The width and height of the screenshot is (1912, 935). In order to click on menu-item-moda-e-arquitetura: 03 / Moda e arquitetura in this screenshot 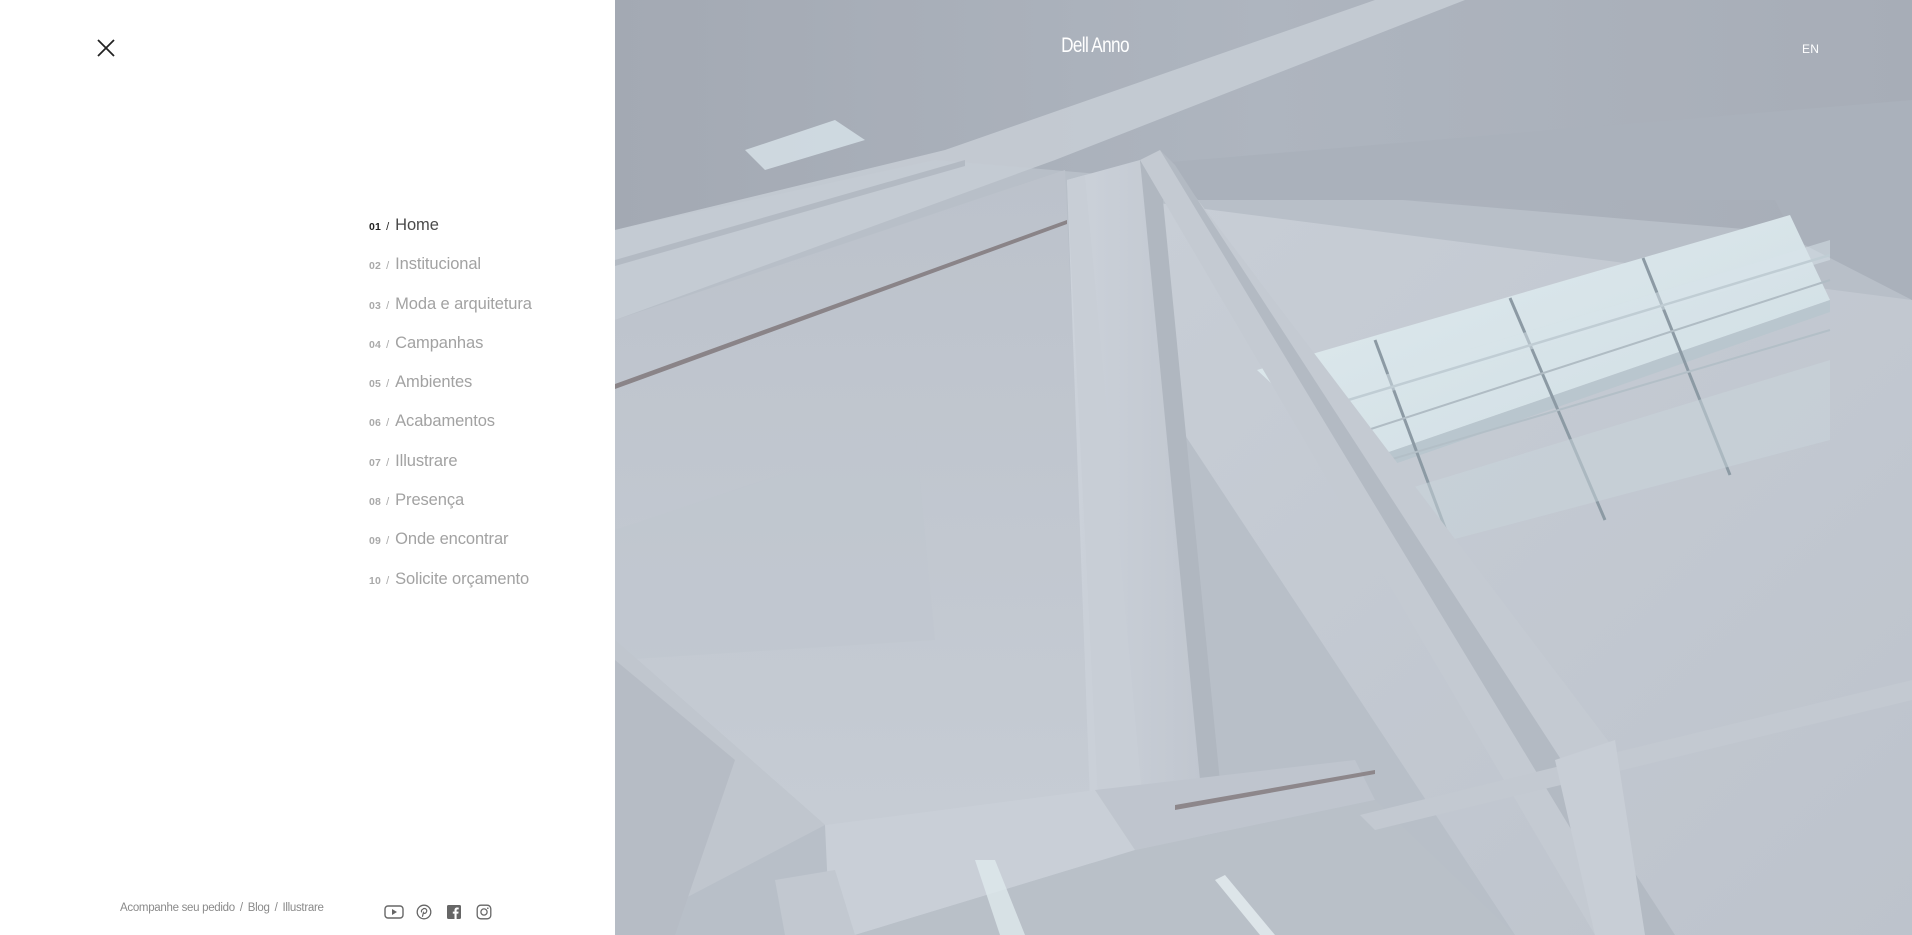, I will do `click(450, 314)`.